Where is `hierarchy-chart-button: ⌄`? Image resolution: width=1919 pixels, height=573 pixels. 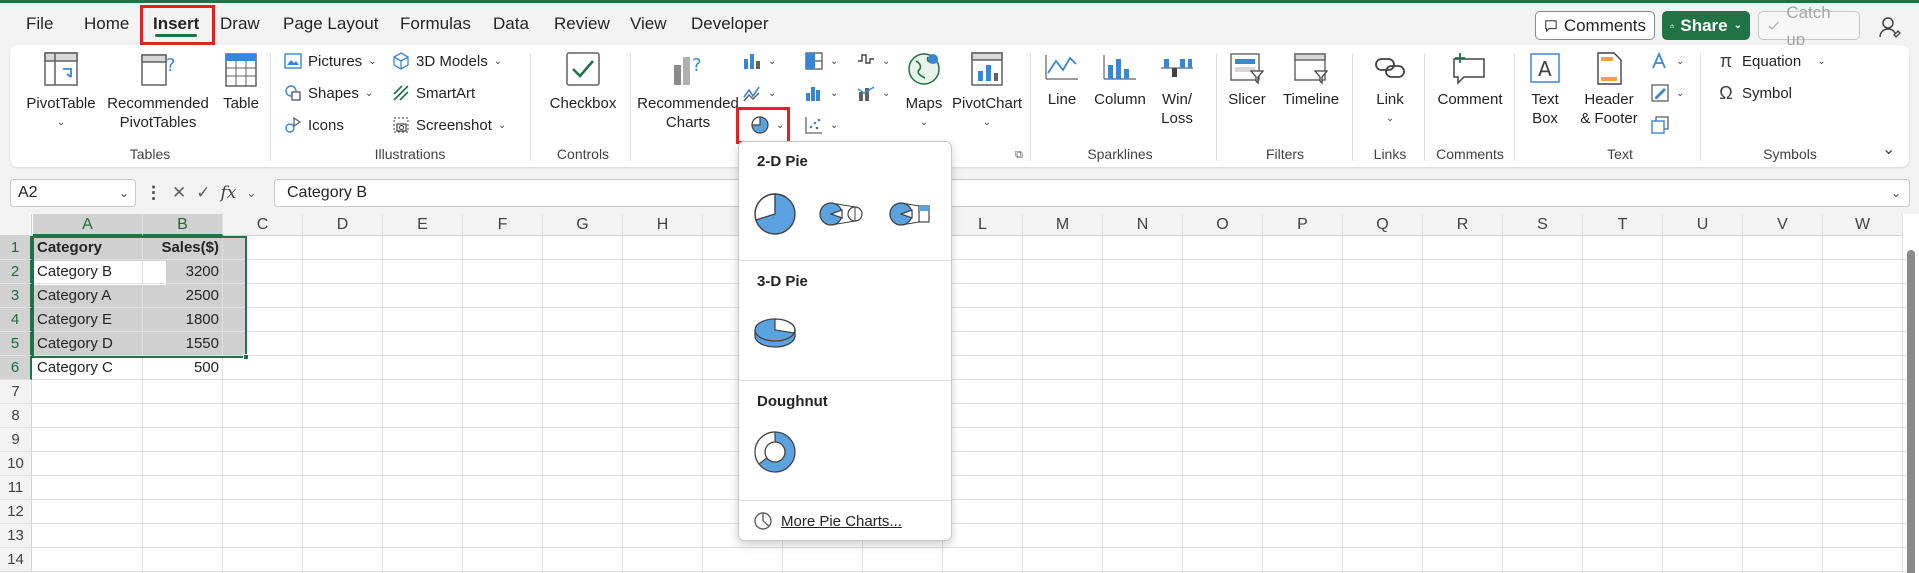 hierarchy-chart-button: ⌄ is located at coordinates (821, 61).